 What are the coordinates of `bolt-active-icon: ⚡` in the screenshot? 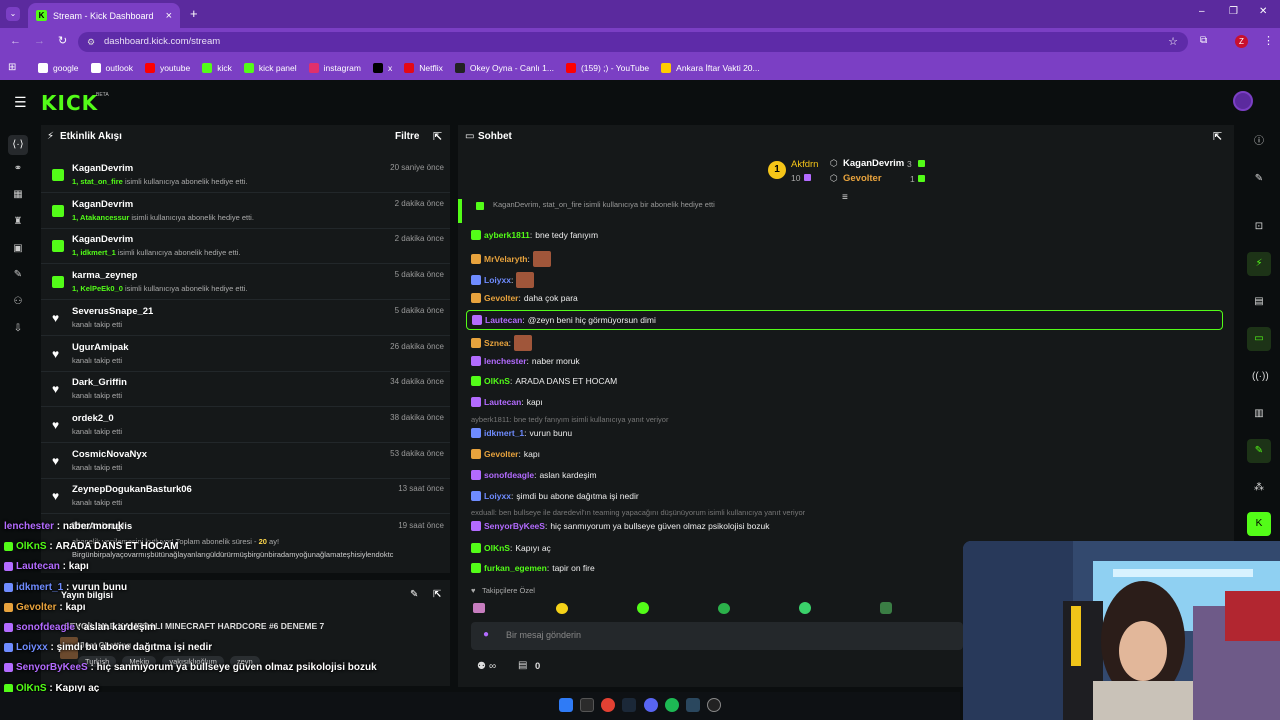 It's located at (1259, 264).